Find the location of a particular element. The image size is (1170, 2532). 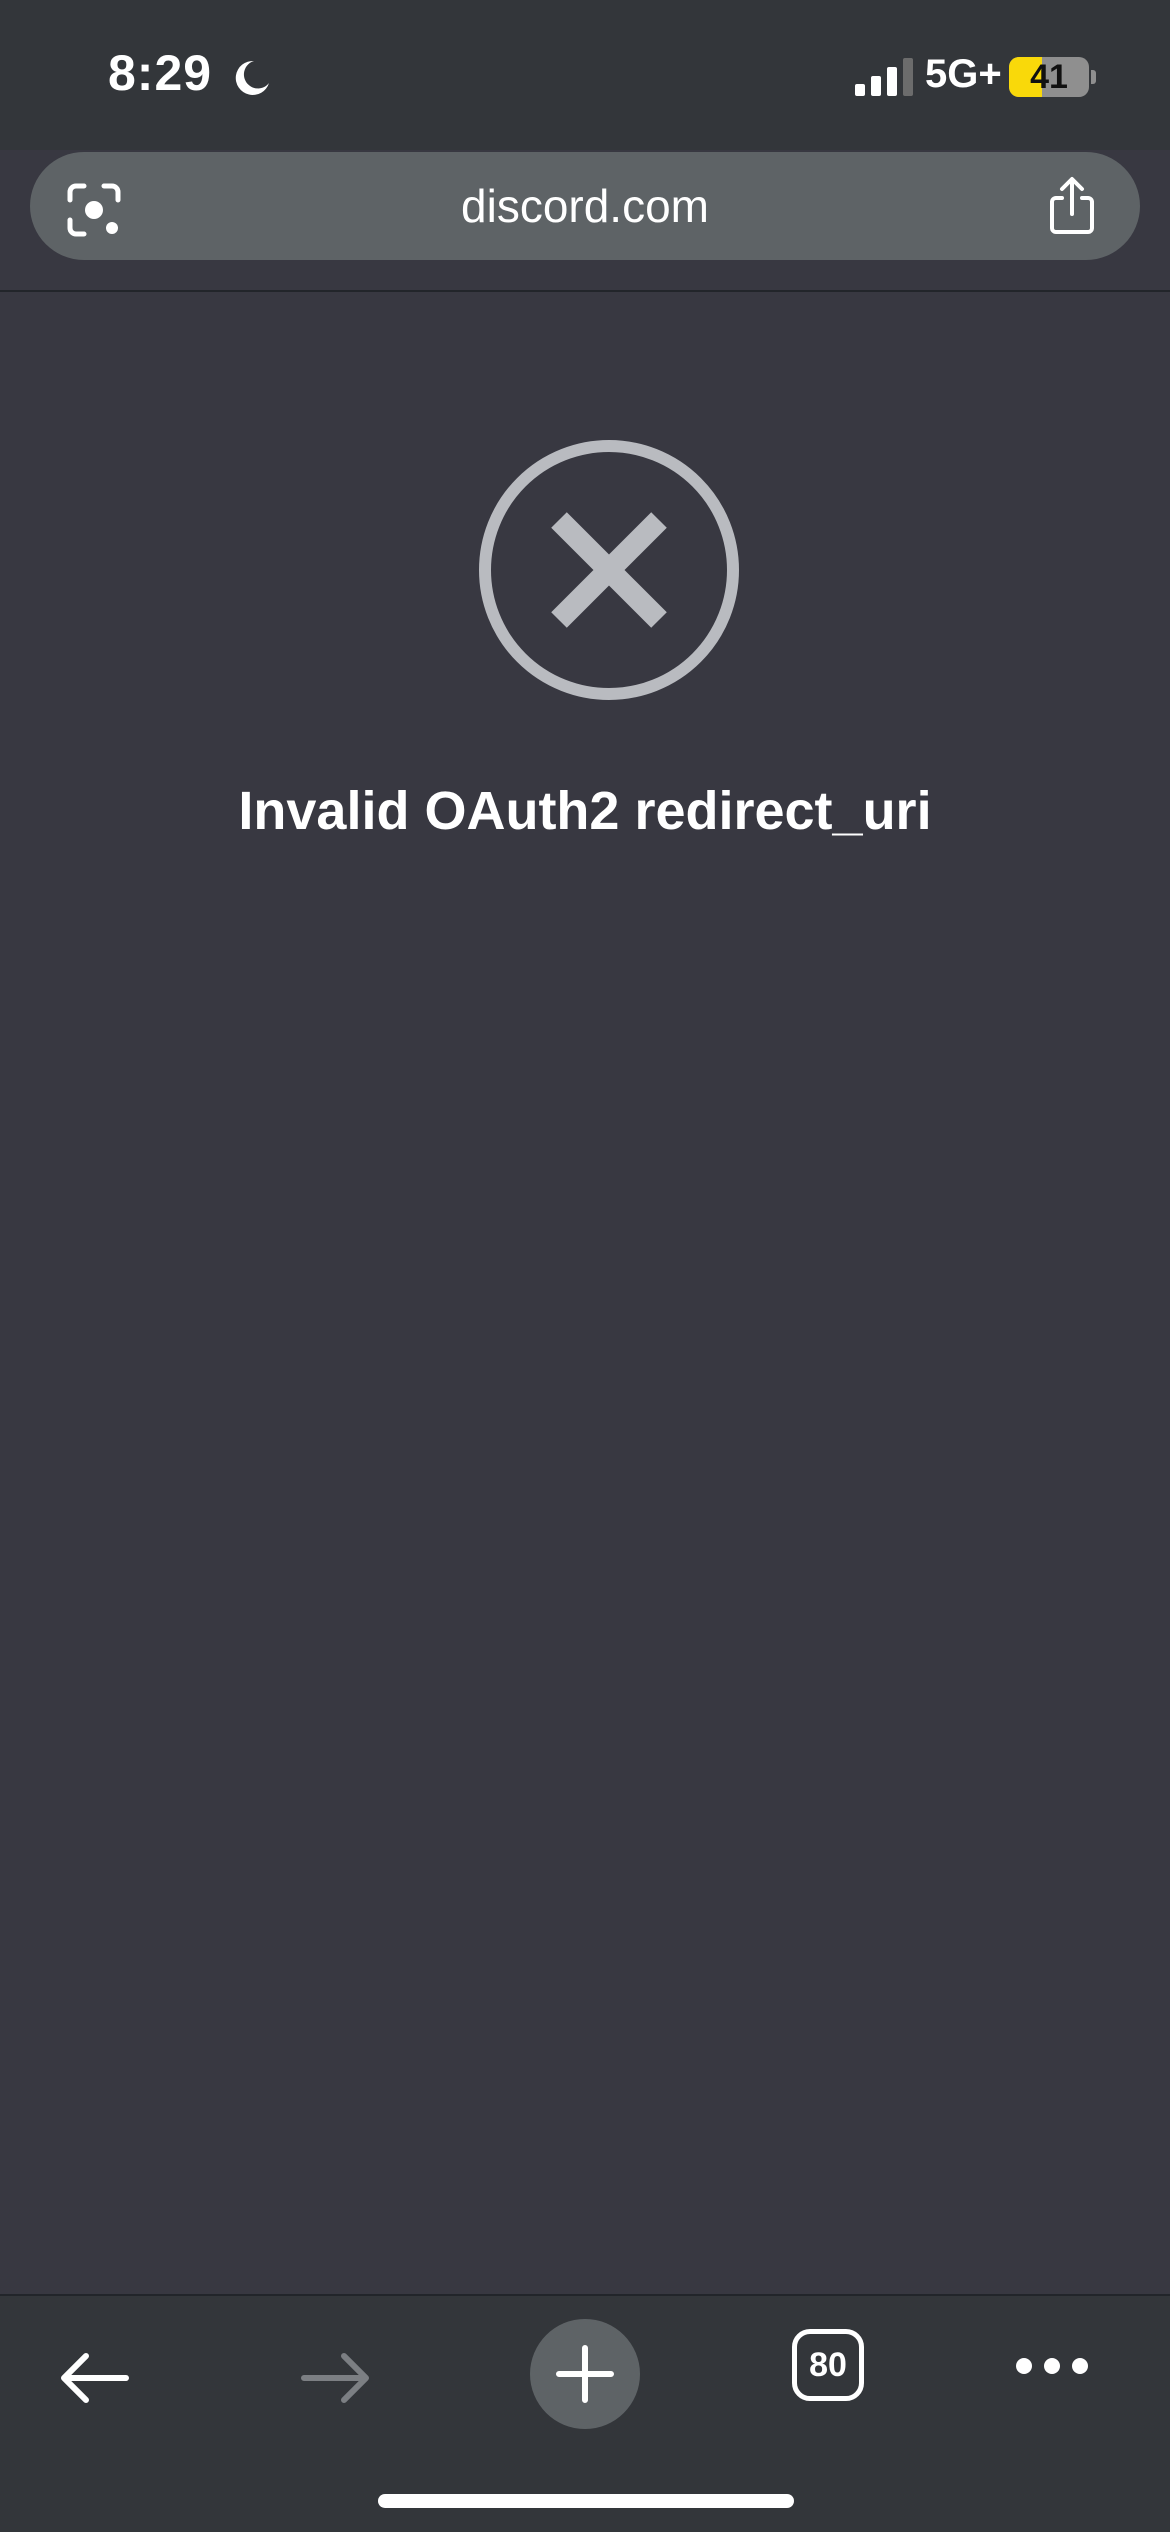

plus-icon is located at coordinates (585, 2374).